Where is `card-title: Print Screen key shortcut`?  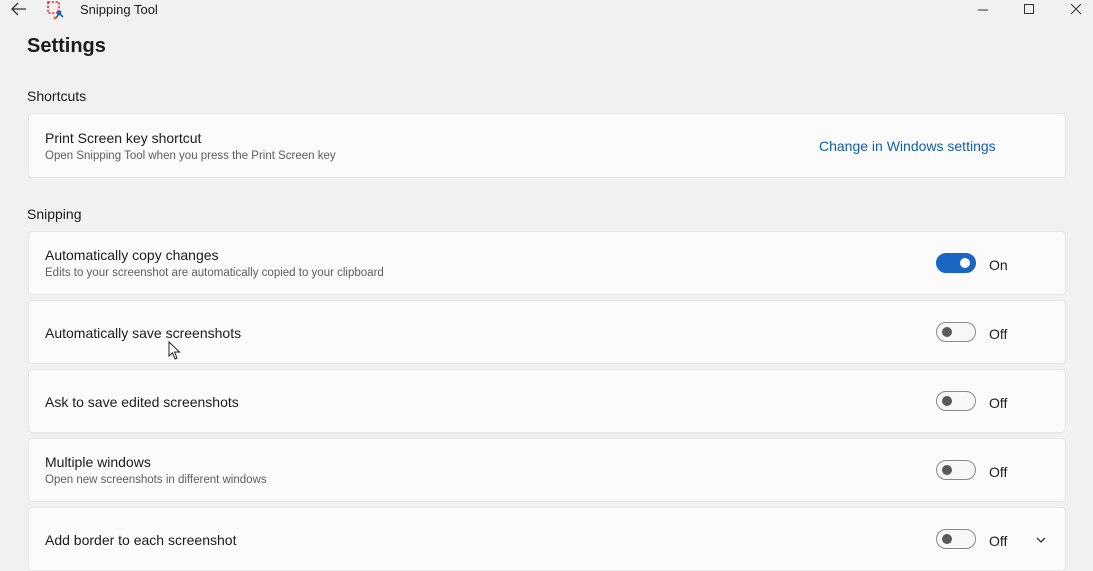
card-title: Print Screen key shortcut is located at coordinates (123, 138).